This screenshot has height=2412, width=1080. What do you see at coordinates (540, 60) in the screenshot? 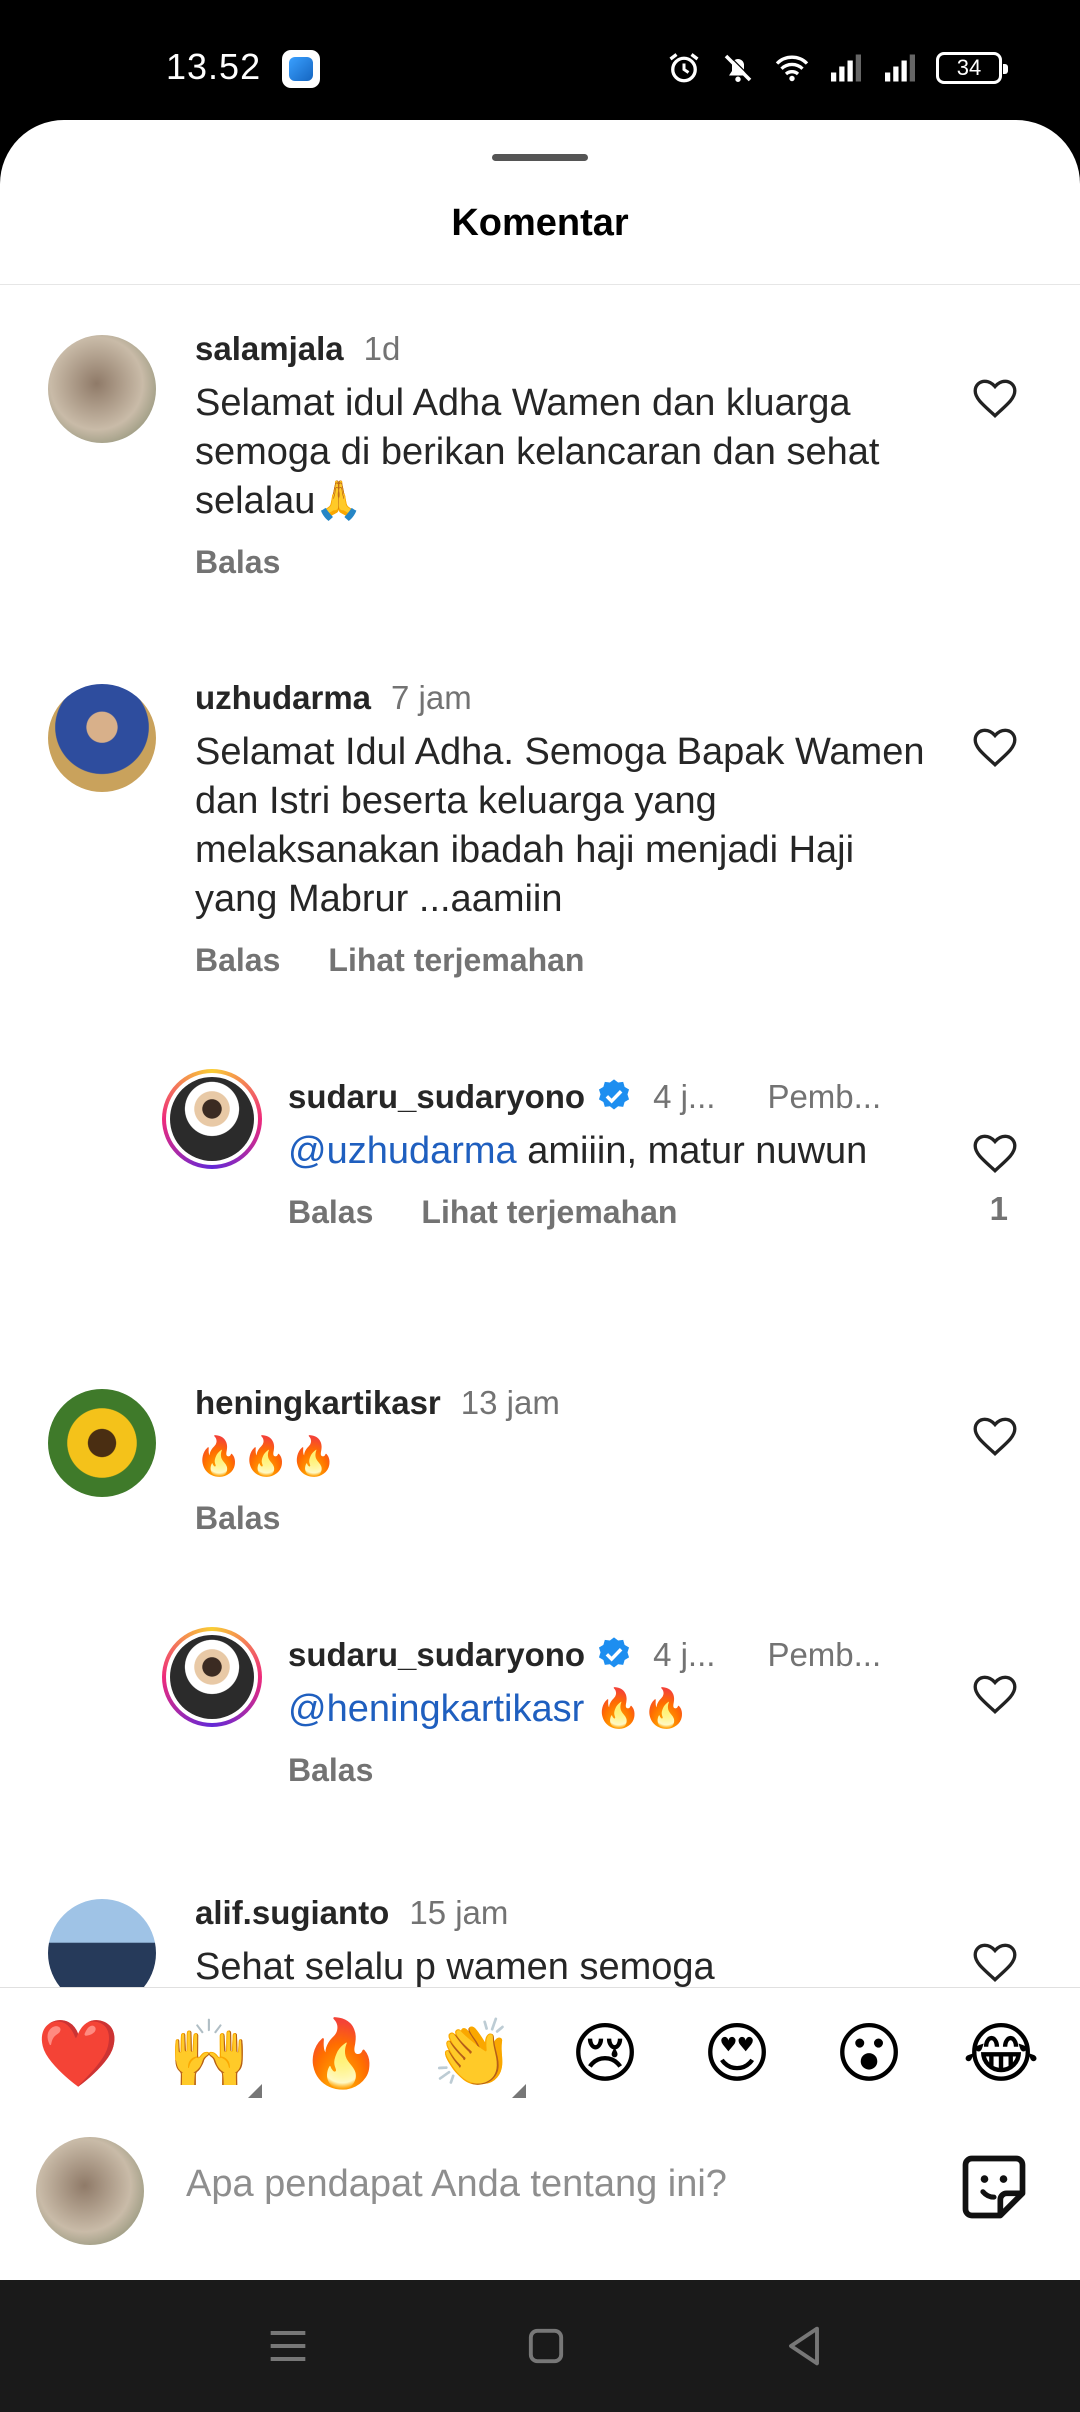
I see `status-bar: 13.52 34` at bounding box center [540, 60].